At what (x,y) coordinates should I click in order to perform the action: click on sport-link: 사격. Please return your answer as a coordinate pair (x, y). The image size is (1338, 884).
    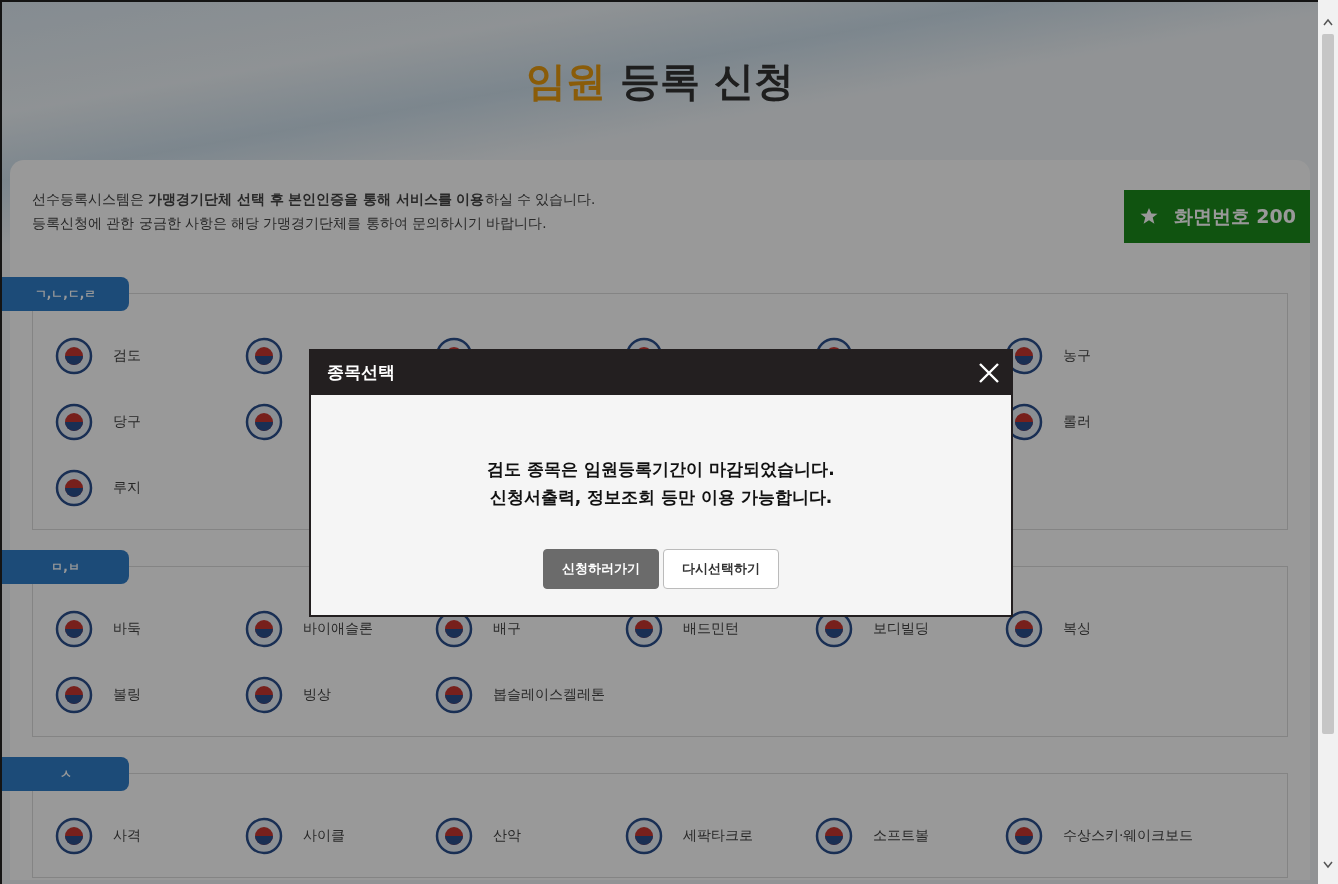
    Looking at the image, I should click on (127, 835).